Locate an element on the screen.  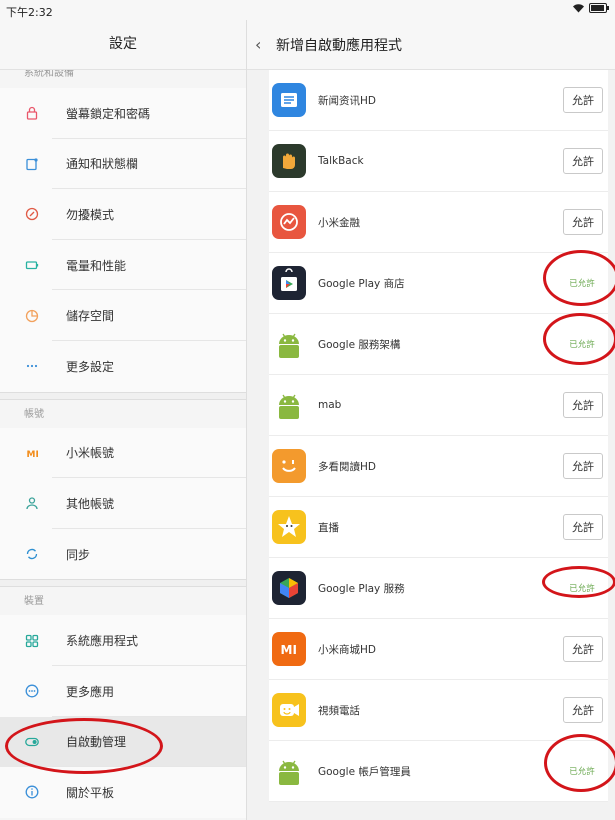
sidebar-item-label: 電量和性能 is located at coordinates (96, 265).